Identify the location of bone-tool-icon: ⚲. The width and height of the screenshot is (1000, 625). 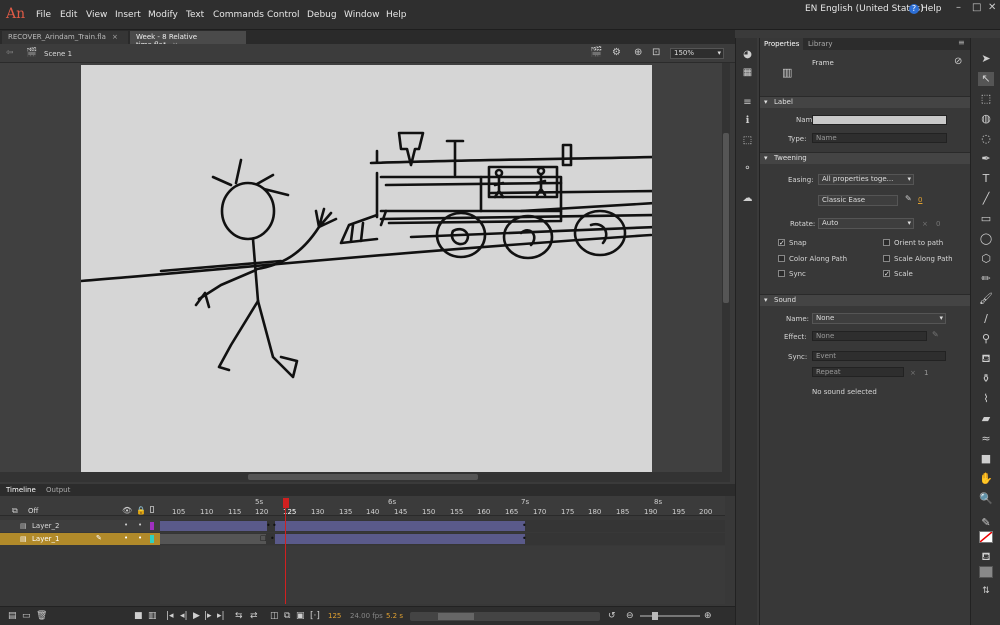
(986, 339).